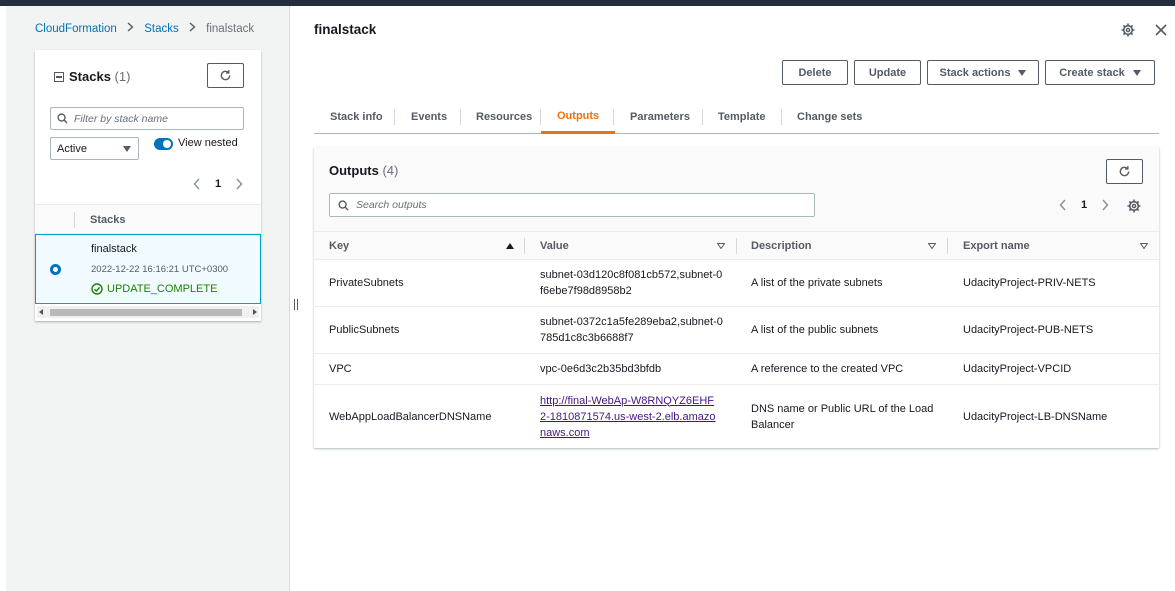 This screenshot has width=1175, height=591. What do you see at coordinates (55, 269) in the screenshot?
I see `stack-radio-button` at bounding box center [55, 269].